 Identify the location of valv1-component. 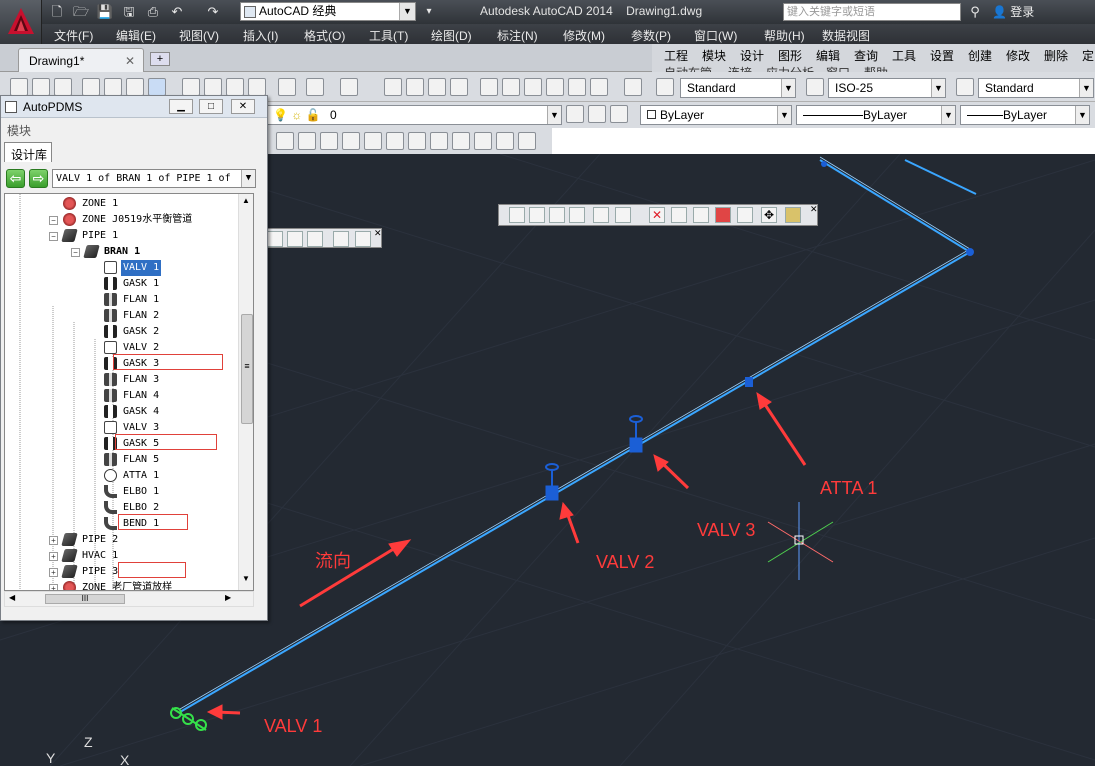
(188, 719).